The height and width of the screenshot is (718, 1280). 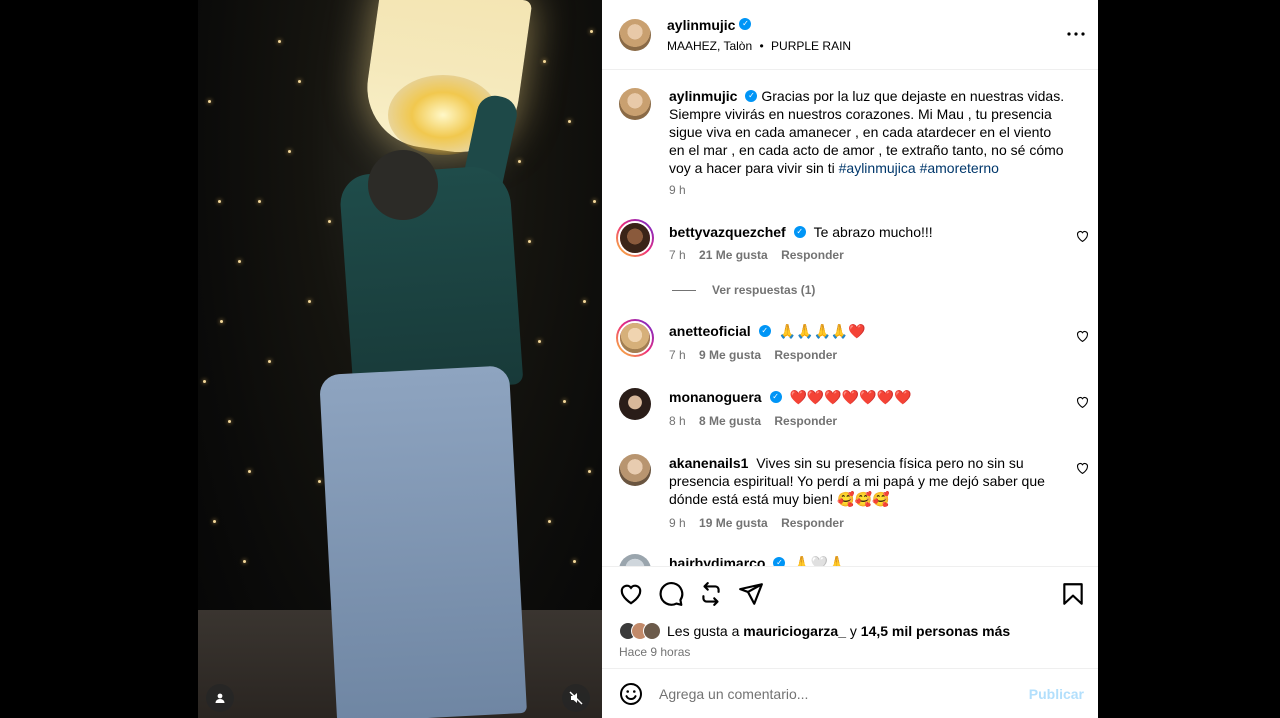 I want to click on likes-connector: y, so click(x=853, y=631).